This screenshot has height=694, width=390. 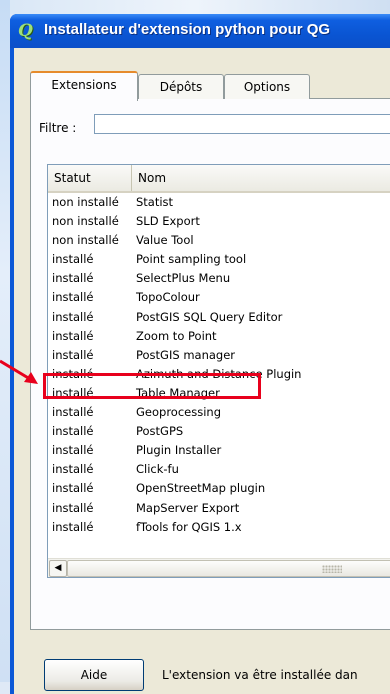 I want to click on row-plugin-name: SLD Export, so click(x=168, y=221).